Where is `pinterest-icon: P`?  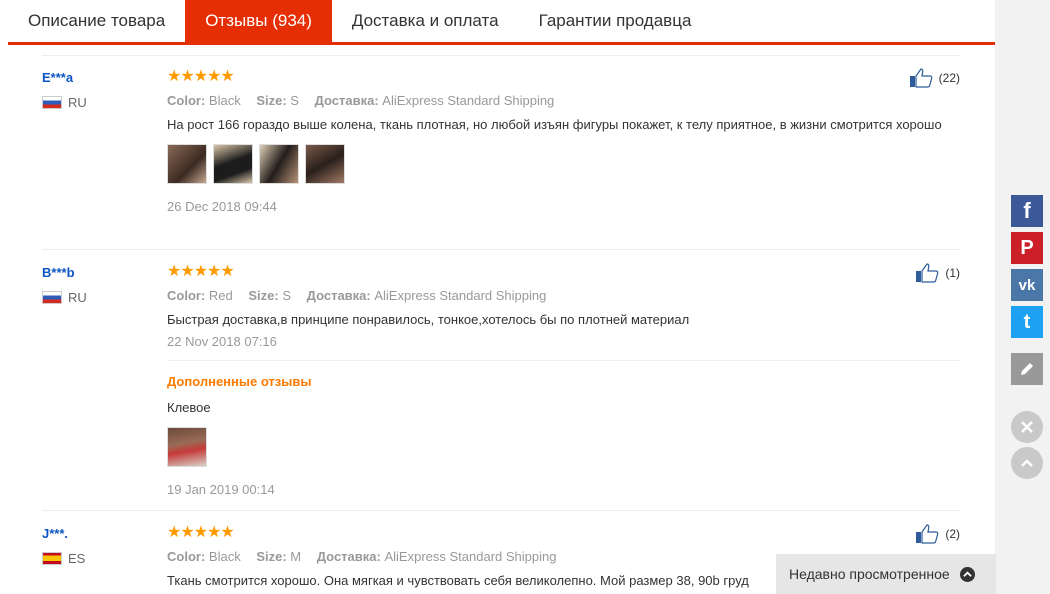
pinterest-icon: P is located at coordinates (1027, 247).